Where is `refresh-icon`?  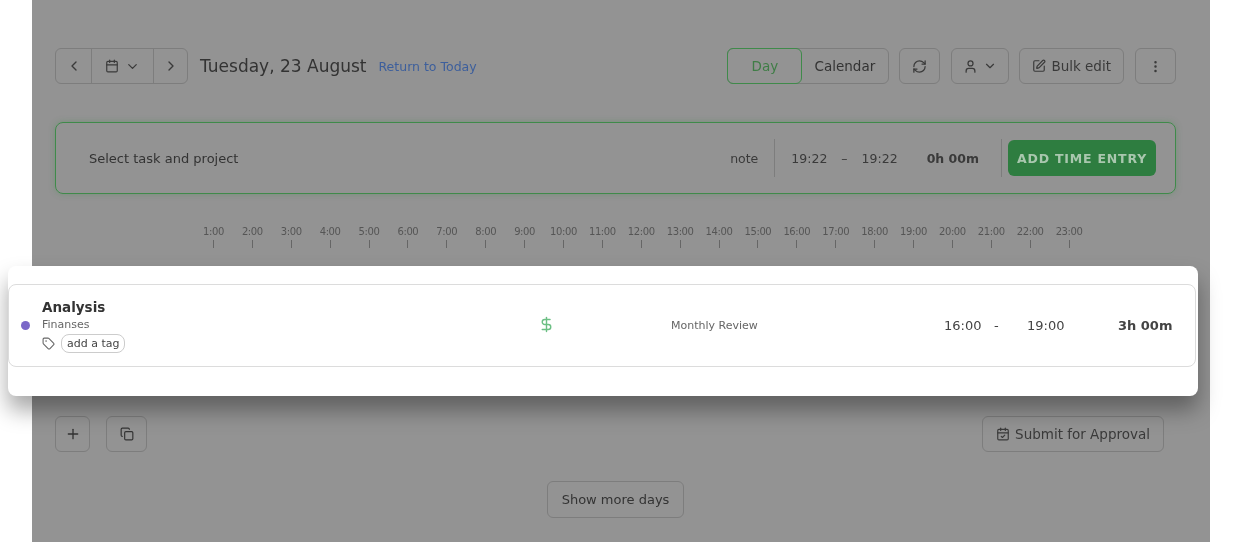 refresh-icon is located at coordinates (920, 66).